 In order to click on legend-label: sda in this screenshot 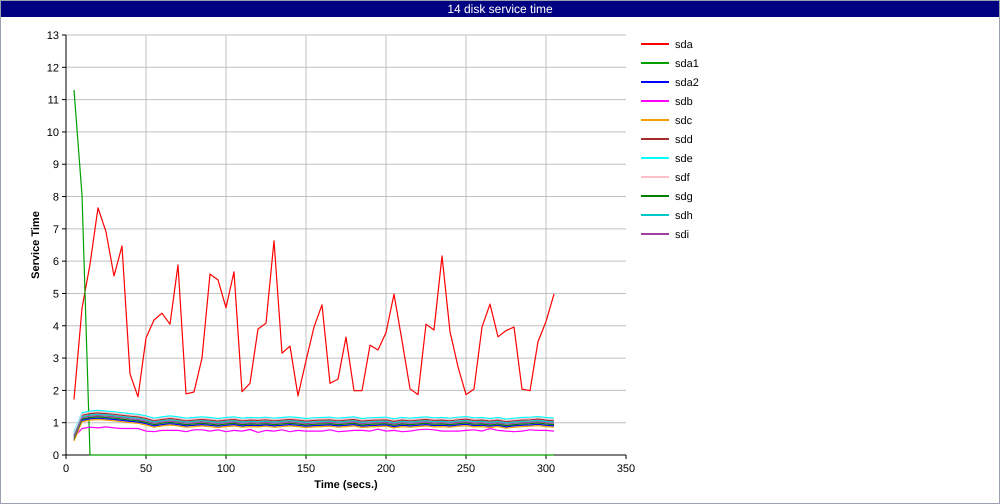, I will do `click(684, 45)`.